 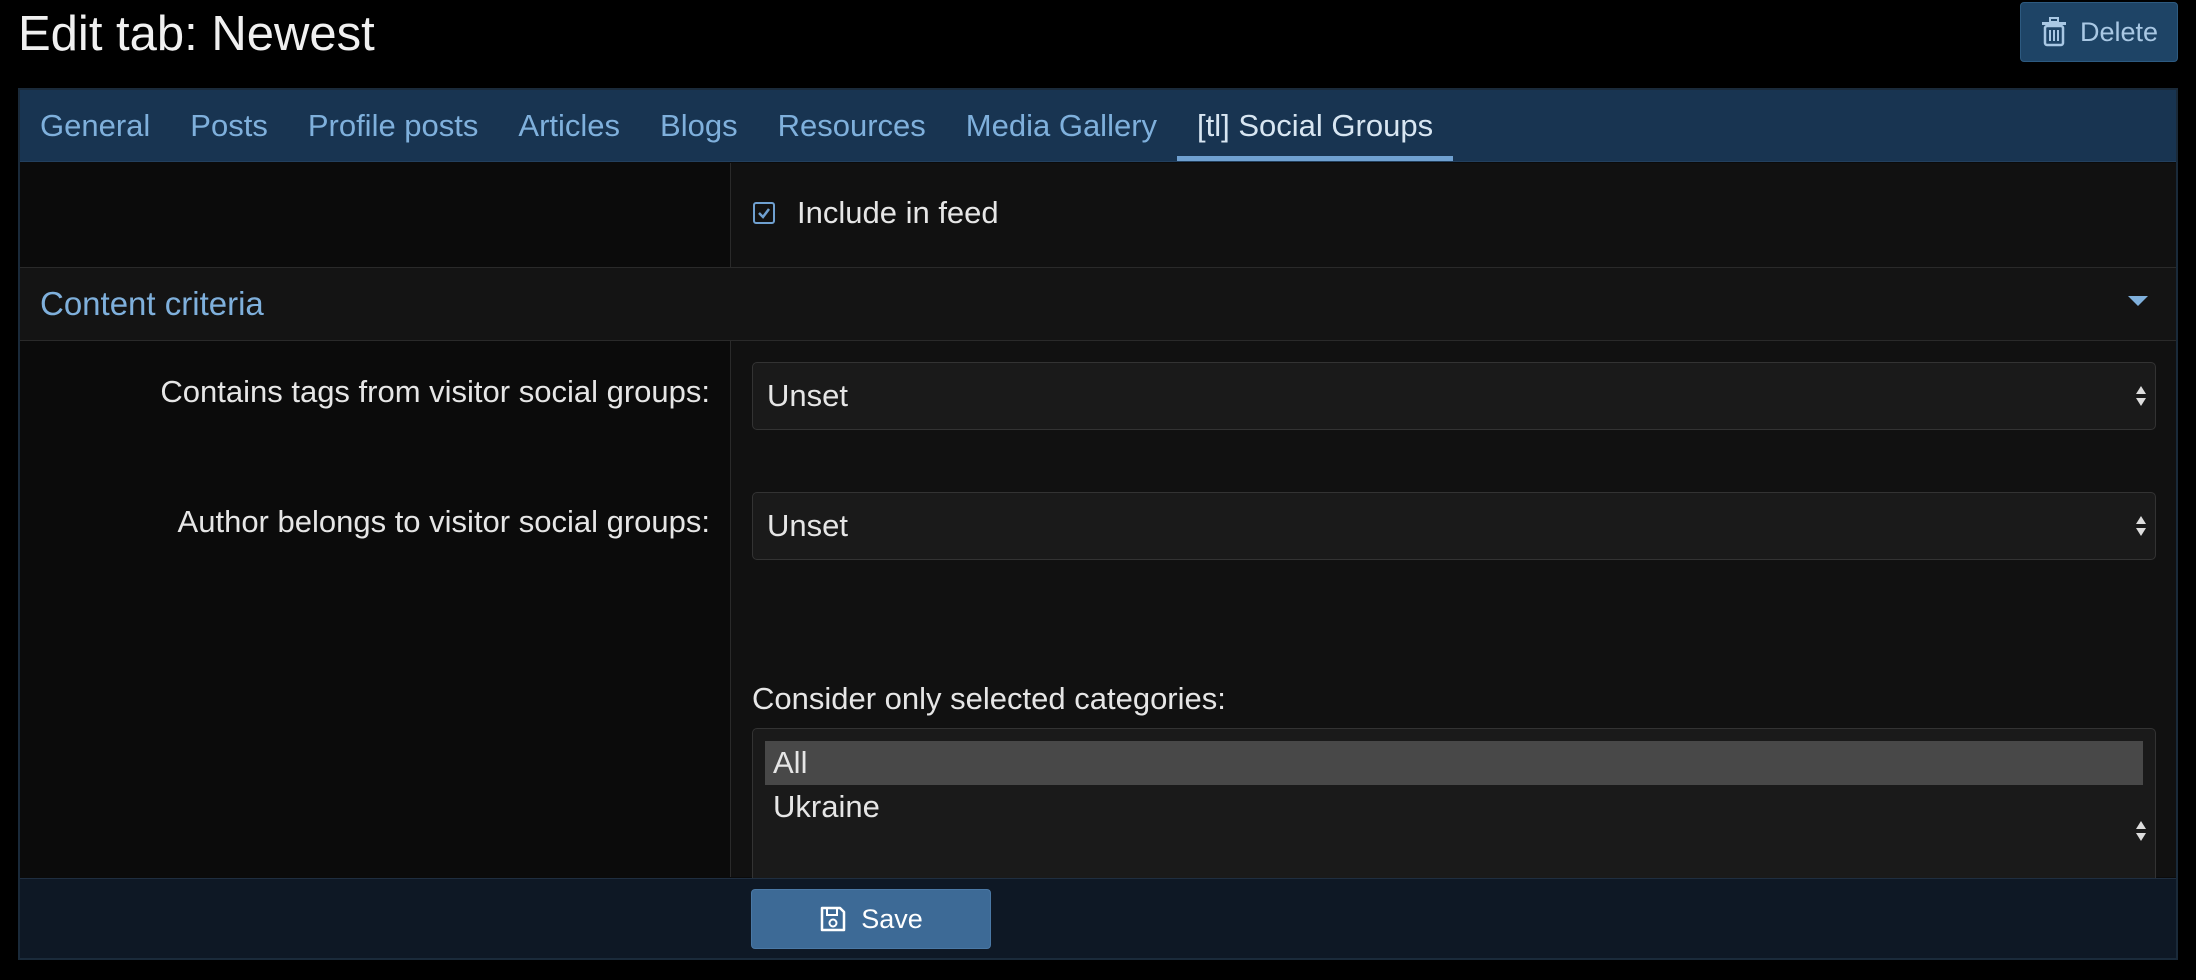 I want to click on include-in-feed-checkbox, so click(x=764, y=213).